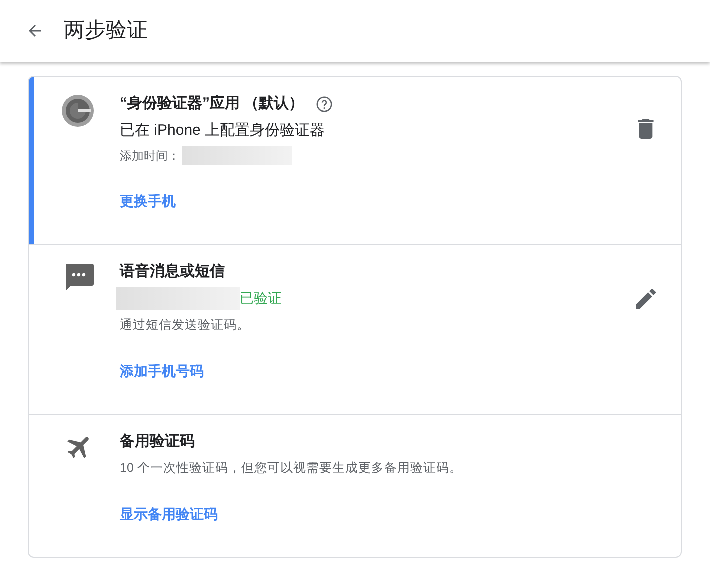  Describe the element at coordinates (172, 272) in the screenshot. I see `section-title: 语音消息或短信` at that location.